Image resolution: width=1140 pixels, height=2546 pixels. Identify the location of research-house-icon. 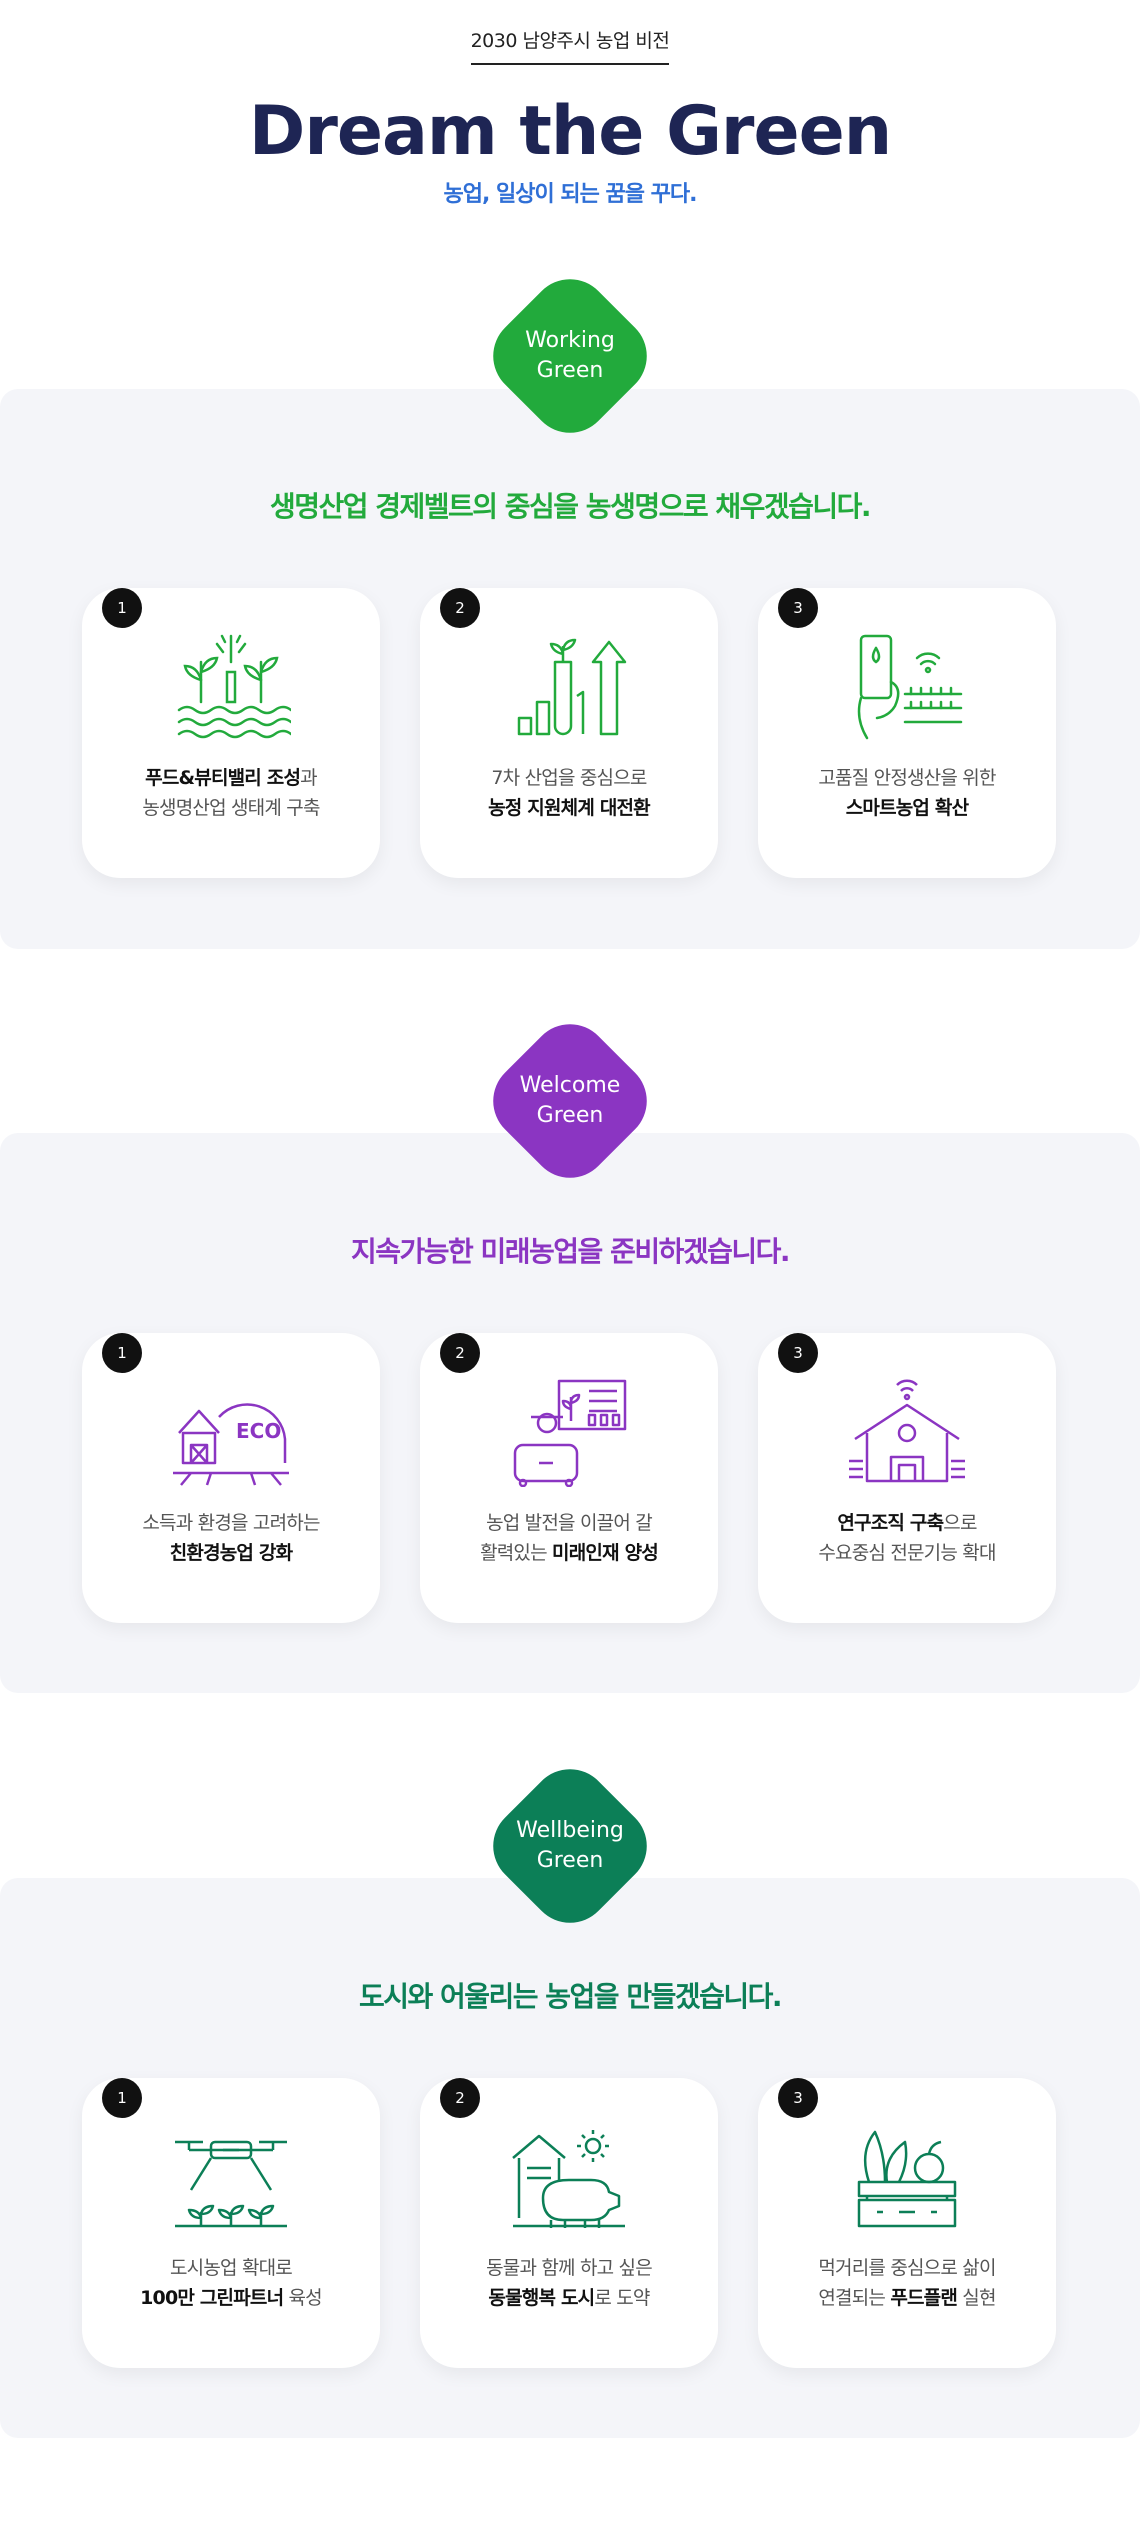
(907, 1431).